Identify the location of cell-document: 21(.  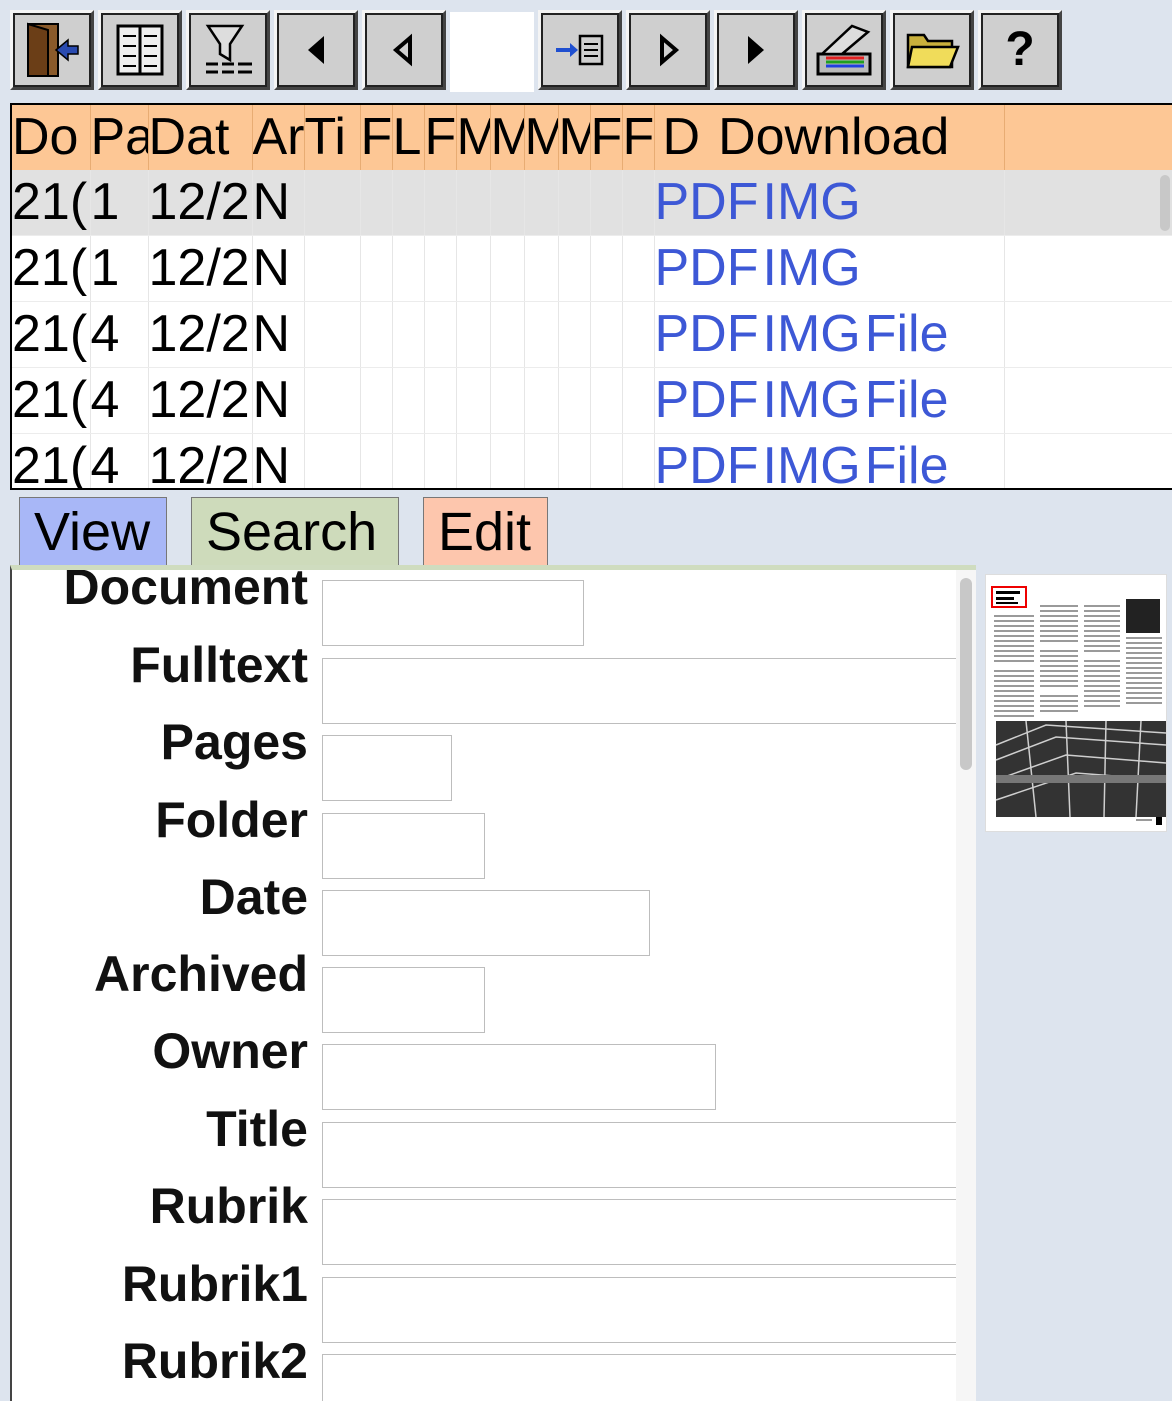
(51, 460).